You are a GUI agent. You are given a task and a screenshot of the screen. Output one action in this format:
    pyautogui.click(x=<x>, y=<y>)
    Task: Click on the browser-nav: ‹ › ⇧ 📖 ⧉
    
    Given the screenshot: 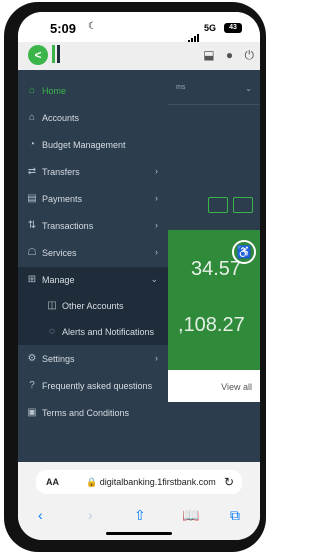 What is the action you would take?
    pyautogui.click(x=139, y=516)
    